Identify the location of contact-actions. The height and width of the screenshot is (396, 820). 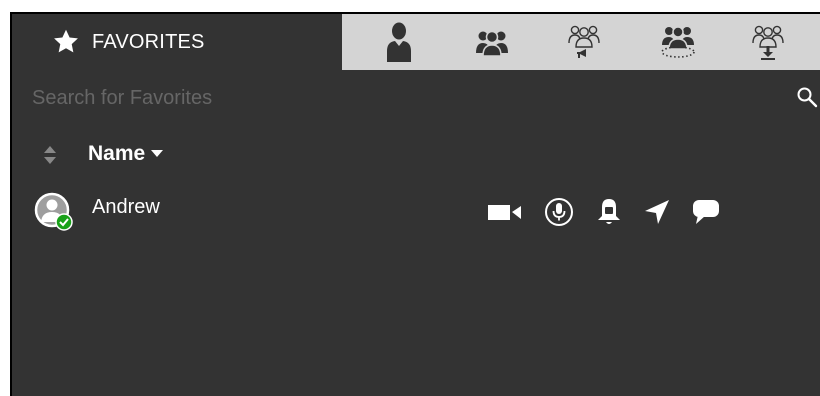
(615, 212).